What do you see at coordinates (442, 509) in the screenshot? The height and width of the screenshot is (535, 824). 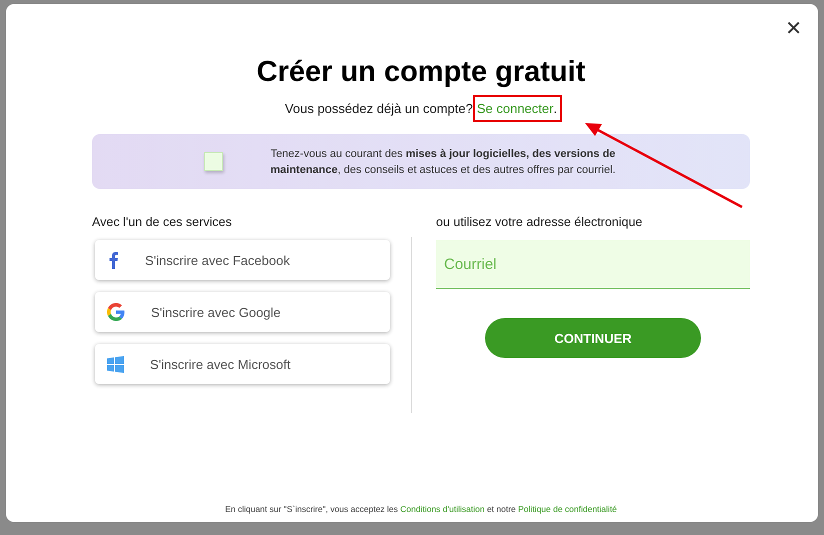 I see `terms-link: Conditions d'utilisation` at bounding box center [442, 509].